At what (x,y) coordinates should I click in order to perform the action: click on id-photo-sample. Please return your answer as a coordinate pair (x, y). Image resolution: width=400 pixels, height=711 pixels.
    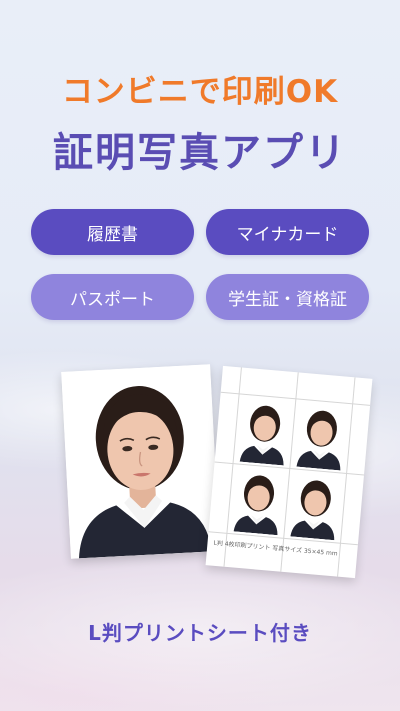
    Looking at the image, I should click on (140, 461).